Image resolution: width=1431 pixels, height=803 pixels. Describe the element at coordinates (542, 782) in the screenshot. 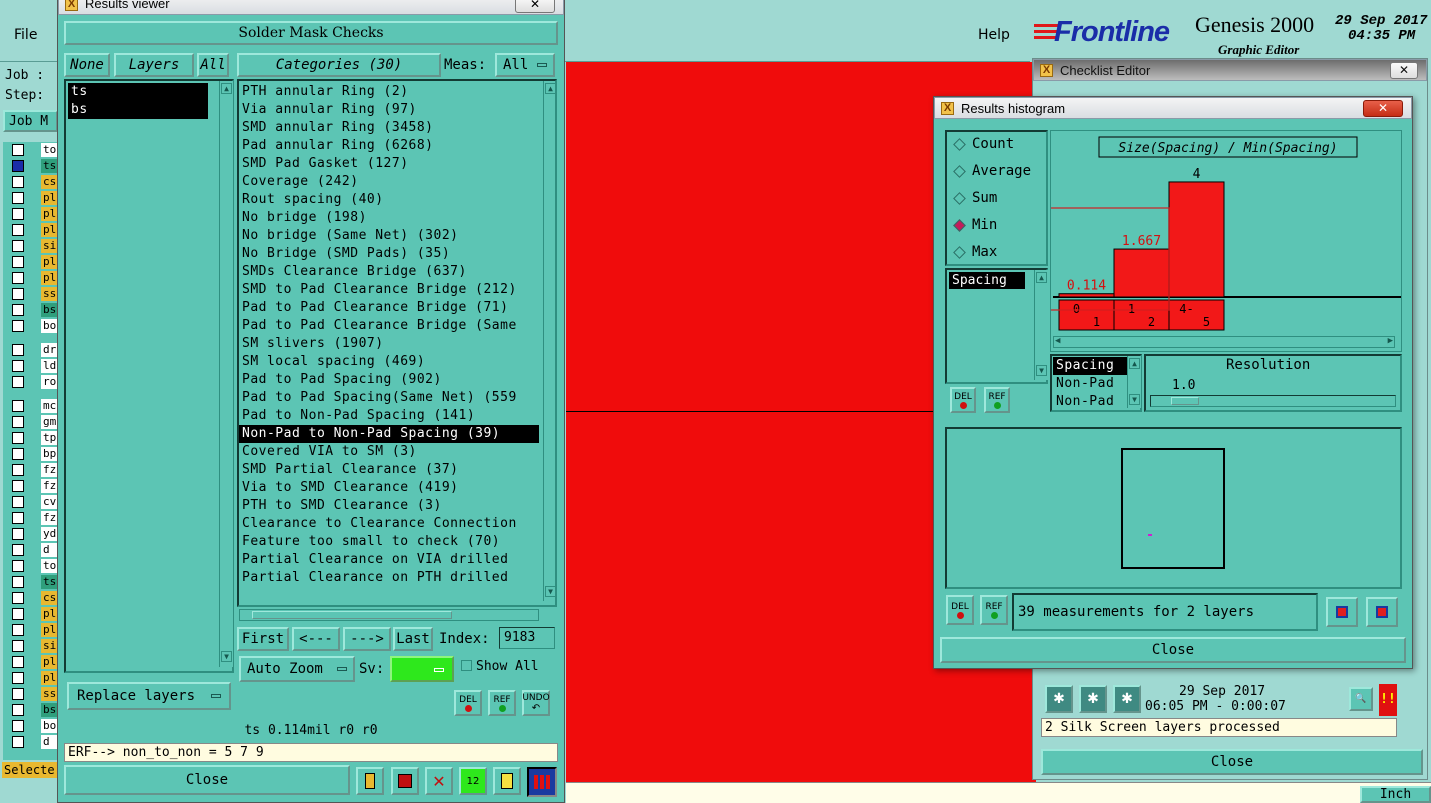

I see `histogram-icon` at that location.